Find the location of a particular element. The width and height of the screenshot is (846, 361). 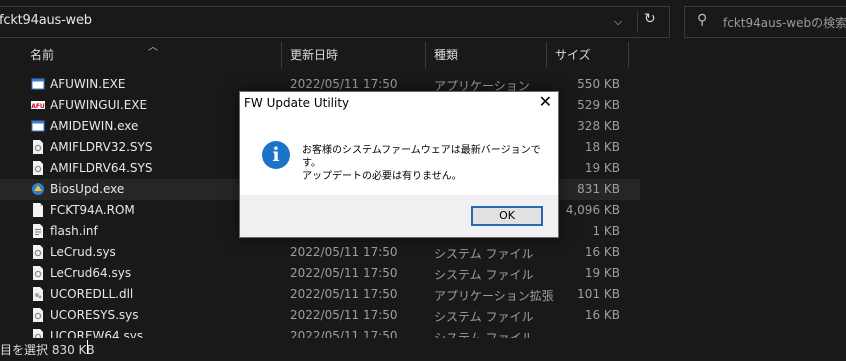

column-header-row: ︿ 名前 更新日時 種類 サイズ is located at coordinates (423, 55).